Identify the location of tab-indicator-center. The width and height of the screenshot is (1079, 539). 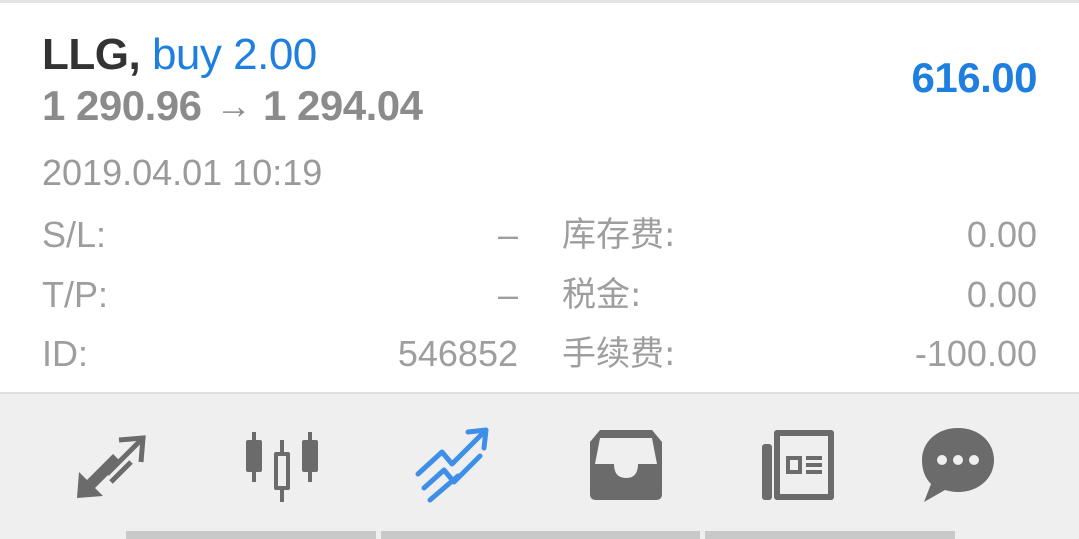
(540, 535).